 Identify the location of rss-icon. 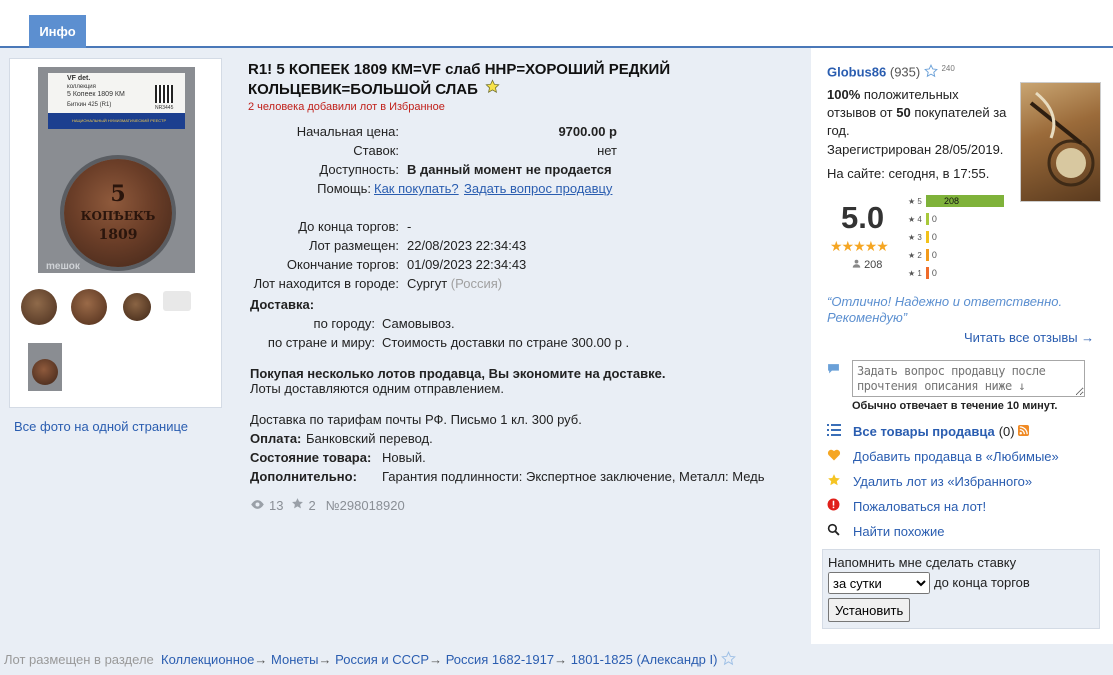
(1023, 431).